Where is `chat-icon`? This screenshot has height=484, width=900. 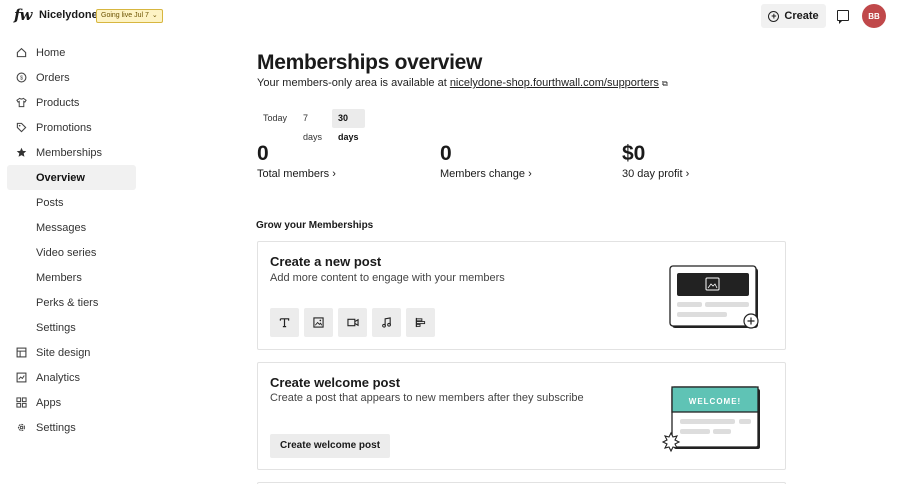 chat-icon is located at coordinates (843, 17).